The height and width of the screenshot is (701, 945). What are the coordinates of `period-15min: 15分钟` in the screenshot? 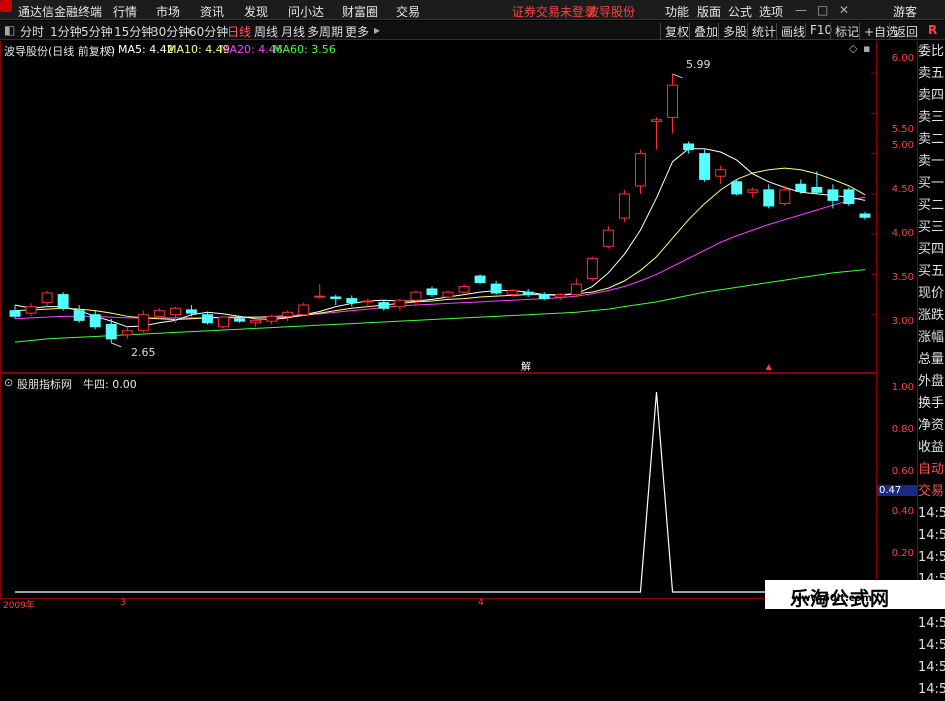 It's located at (133, 31).